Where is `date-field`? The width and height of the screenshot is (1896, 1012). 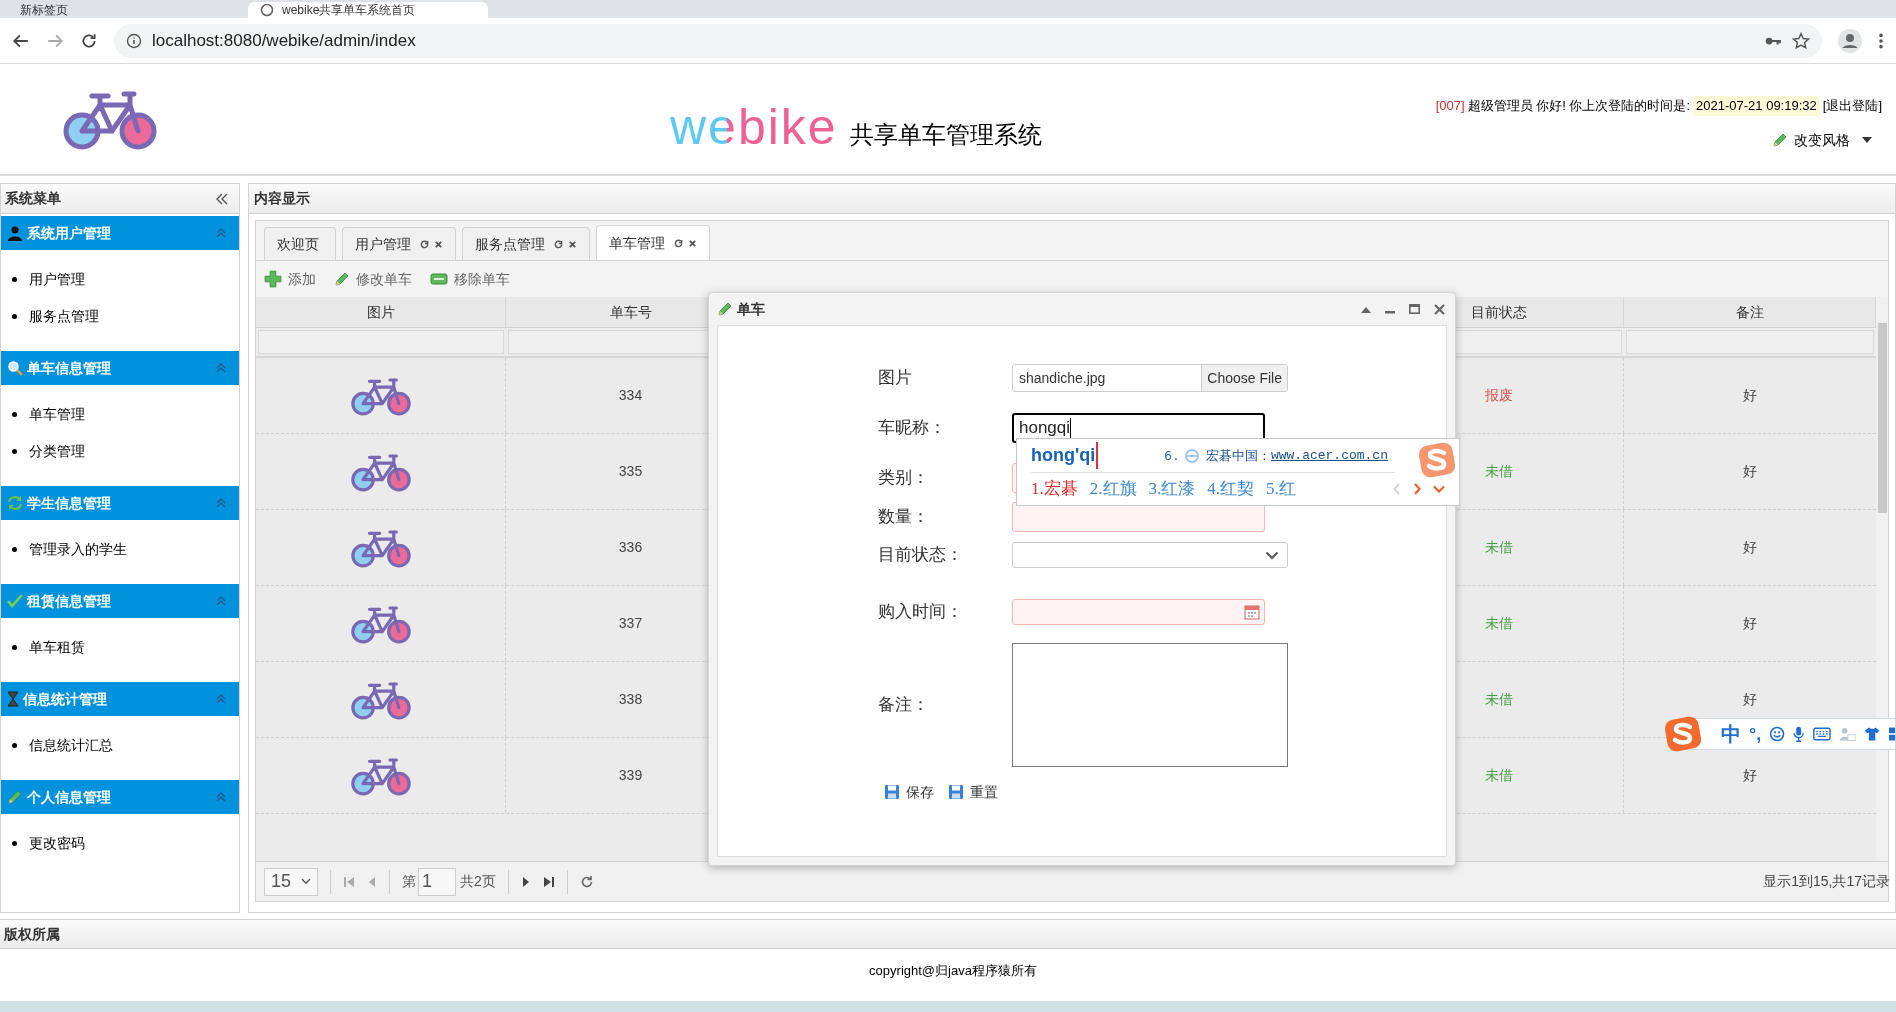 date-field is located at coordinates (1138, 612).